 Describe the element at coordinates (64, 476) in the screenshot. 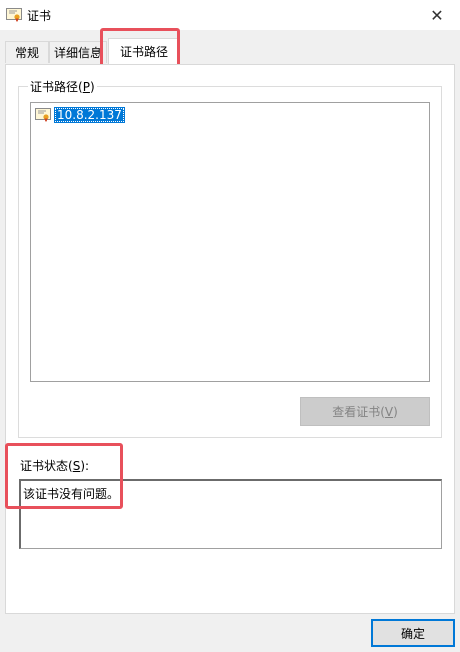

I see `highlight-box-status` at that location.